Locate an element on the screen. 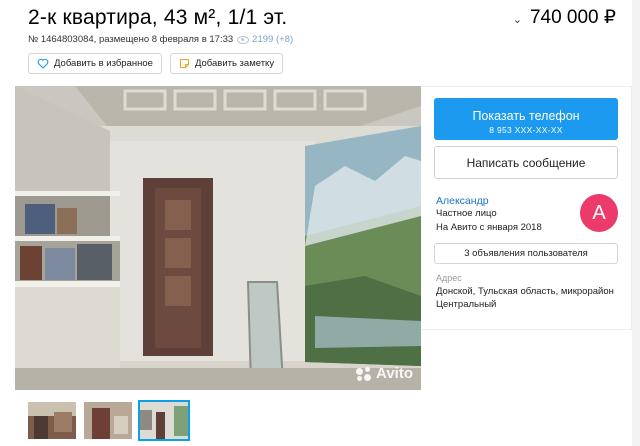 The width and height of the screenshot is (640, 446). show-phone-button: Показать телефон 8 953 XXX-XX-XX is located at coordinates (526, 119).